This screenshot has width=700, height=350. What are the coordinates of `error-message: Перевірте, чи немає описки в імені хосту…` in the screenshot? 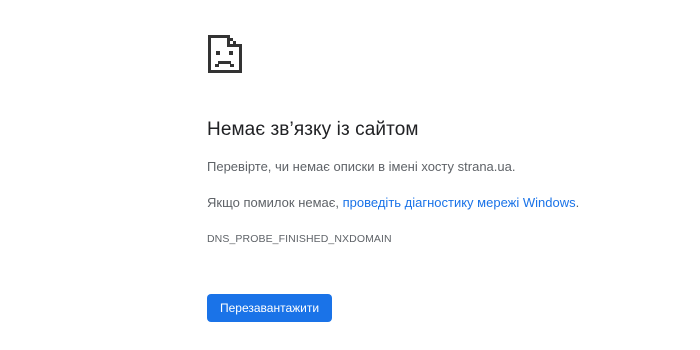 It's located at (361, 166).